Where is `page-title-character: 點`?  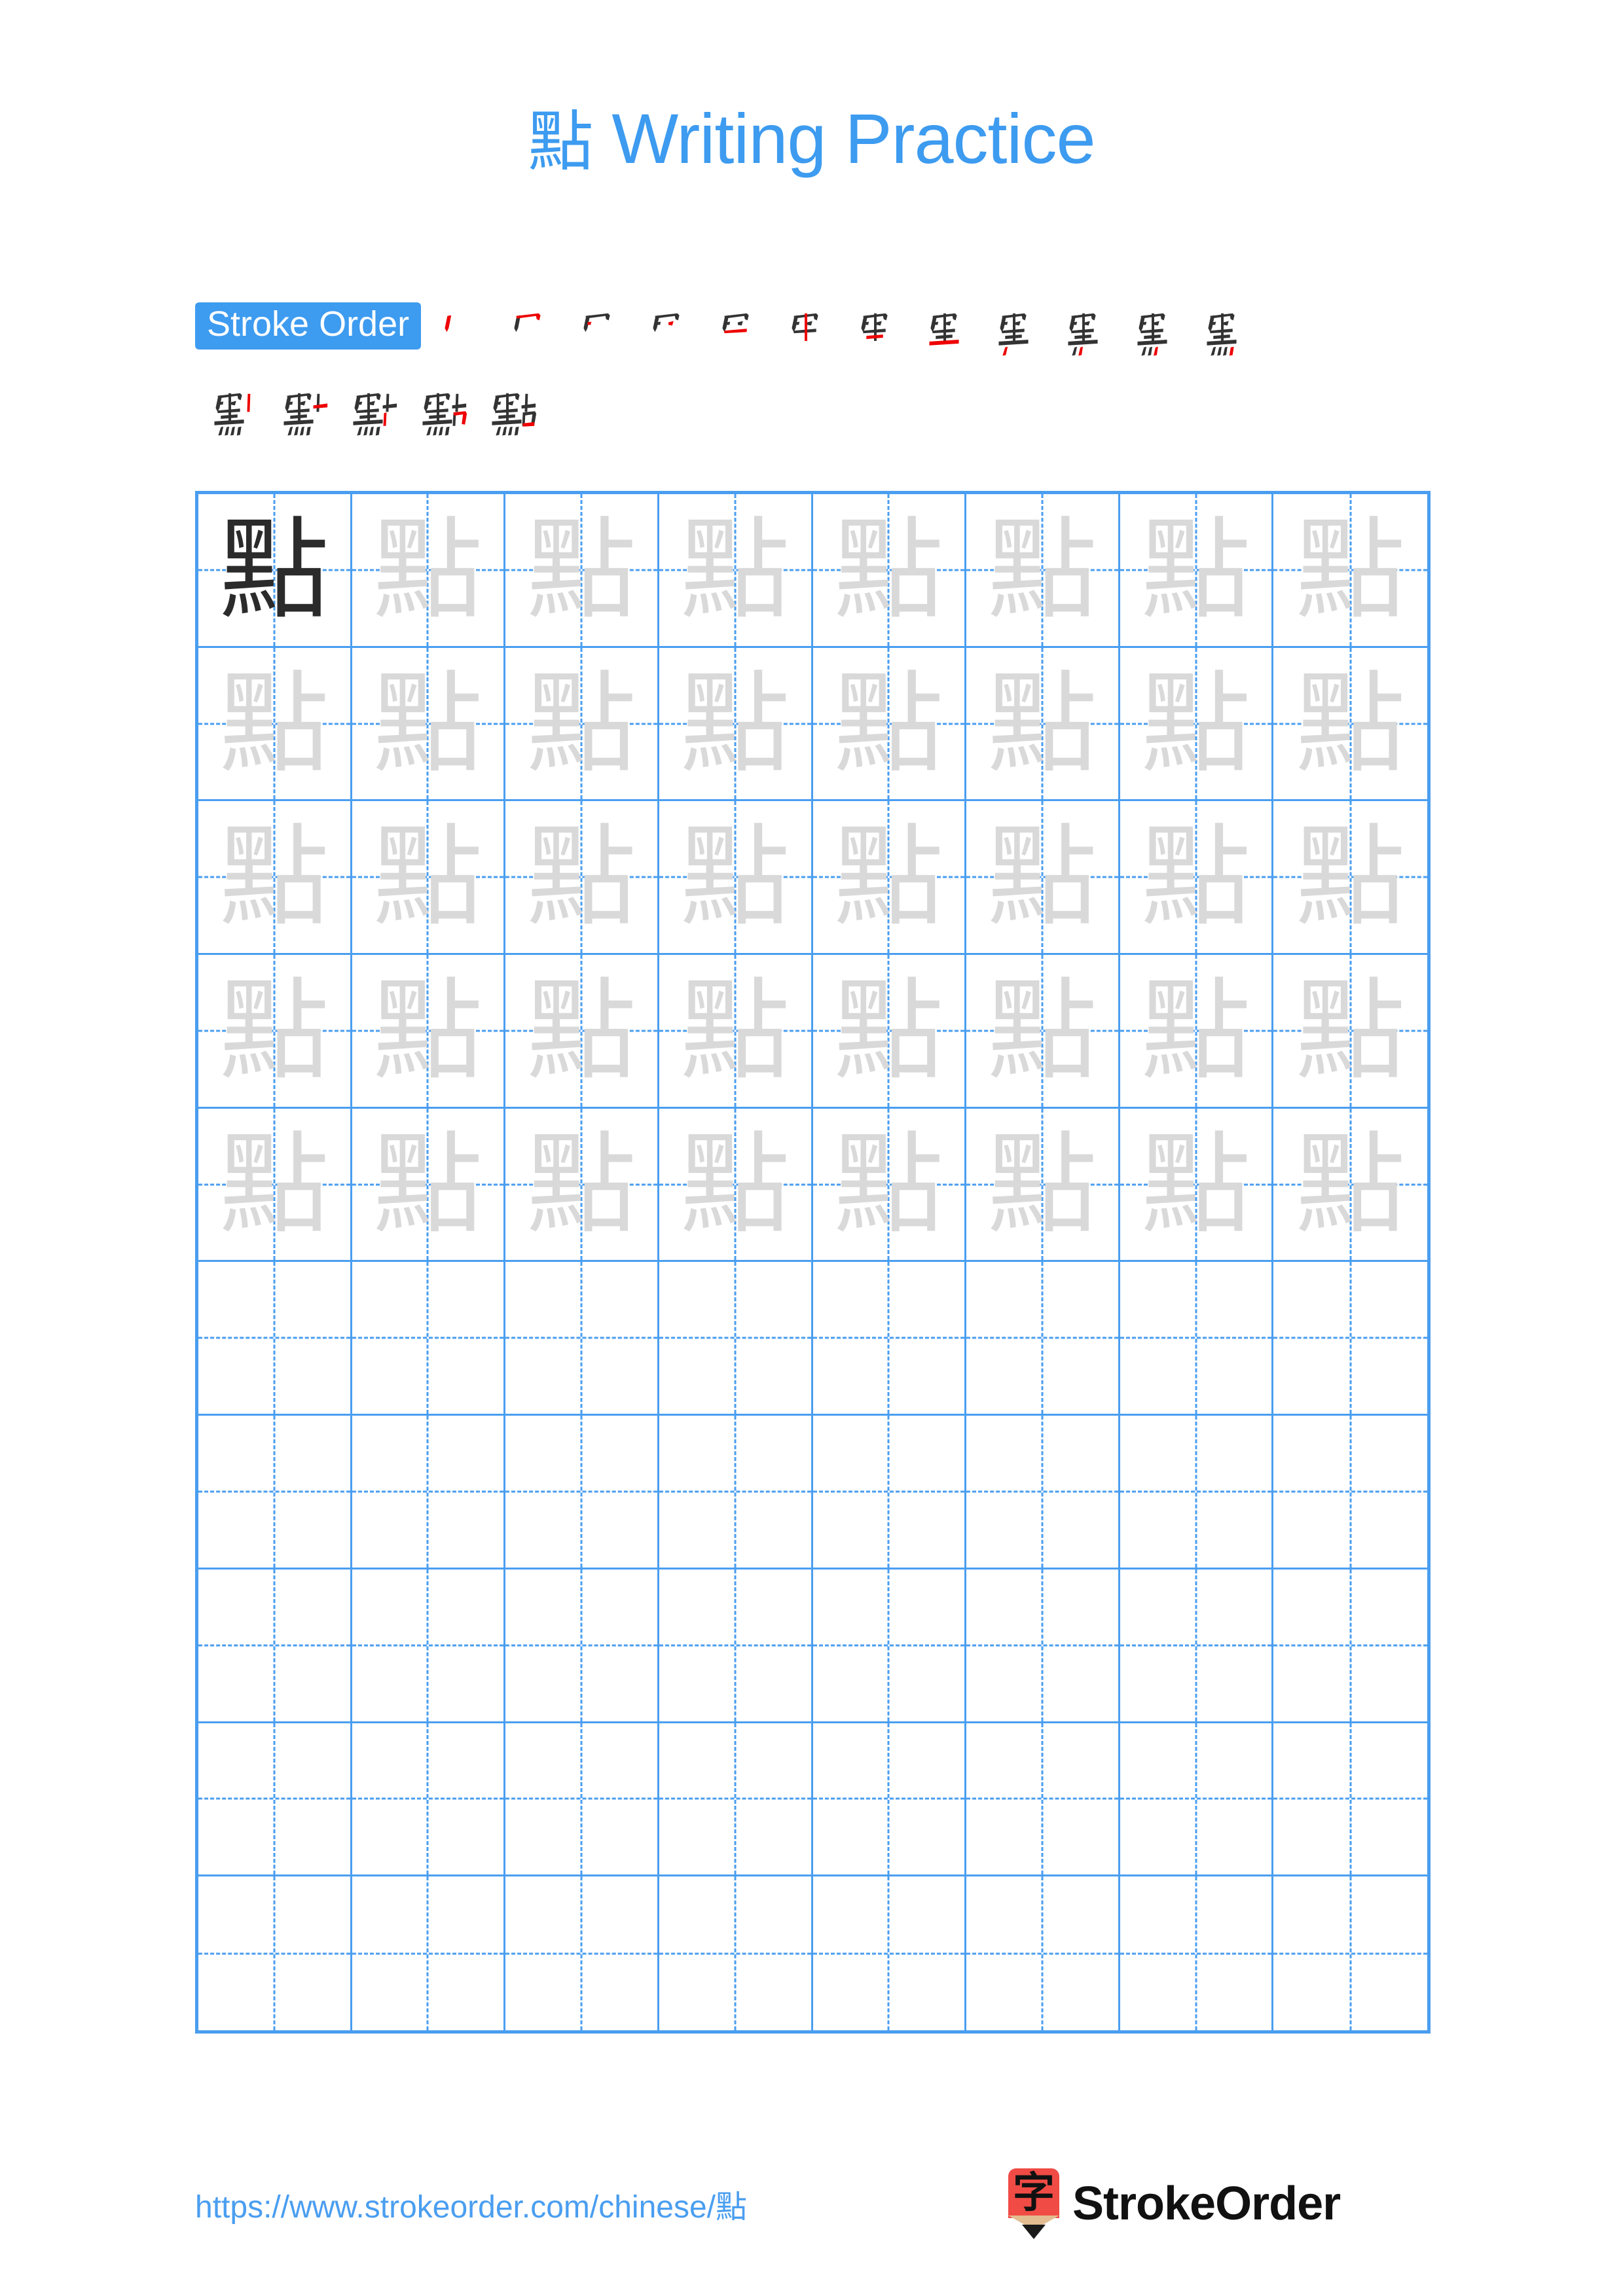
page-title-character: 點 is located at coordinates (560, 141).